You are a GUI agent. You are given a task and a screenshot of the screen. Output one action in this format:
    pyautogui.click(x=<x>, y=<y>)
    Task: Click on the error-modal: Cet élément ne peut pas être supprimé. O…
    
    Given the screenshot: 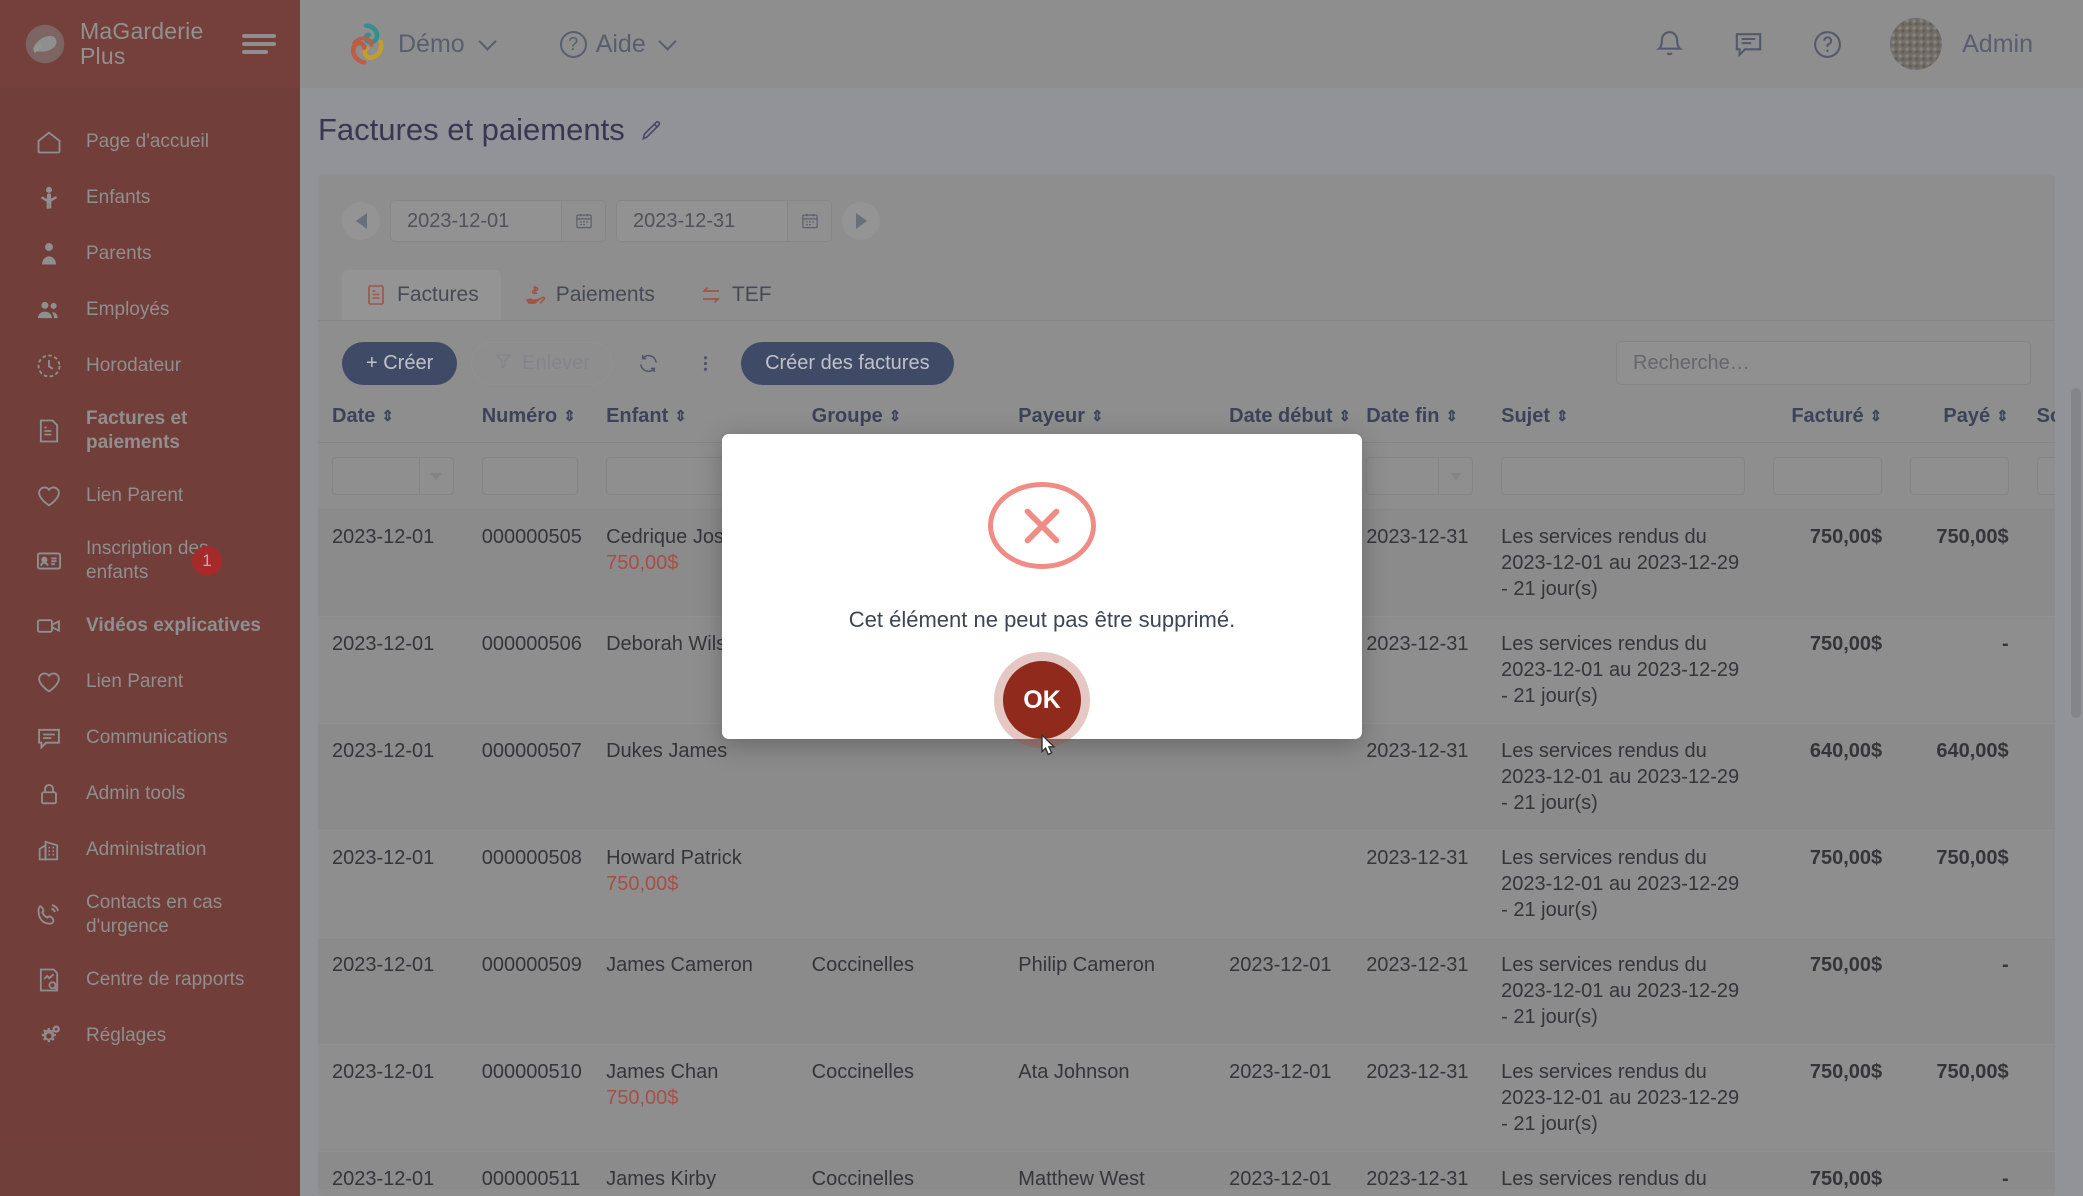 What is the action you would take?
    pyautogui.click(x=1042, y=591)
    